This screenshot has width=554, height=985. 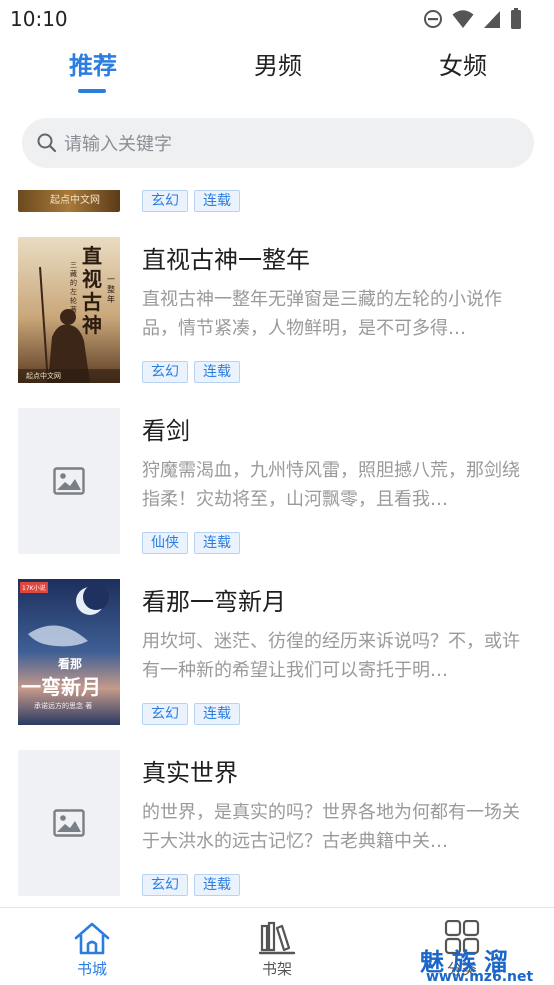 I want to click on genre-tag: 仙侠, so click(x=165, y=543).